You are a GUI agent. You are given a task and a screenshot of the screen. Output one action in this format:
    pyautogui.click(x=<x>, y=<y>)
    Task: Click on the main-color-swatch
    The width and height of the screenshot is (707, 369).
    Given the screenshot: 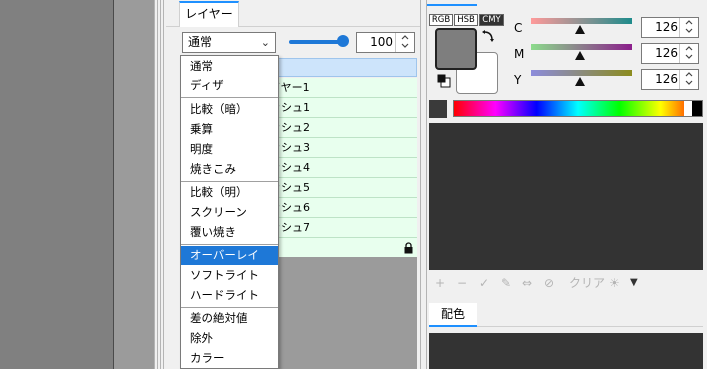 What is the action you would take?
    pyautogui.click(x=456, y=49)
    